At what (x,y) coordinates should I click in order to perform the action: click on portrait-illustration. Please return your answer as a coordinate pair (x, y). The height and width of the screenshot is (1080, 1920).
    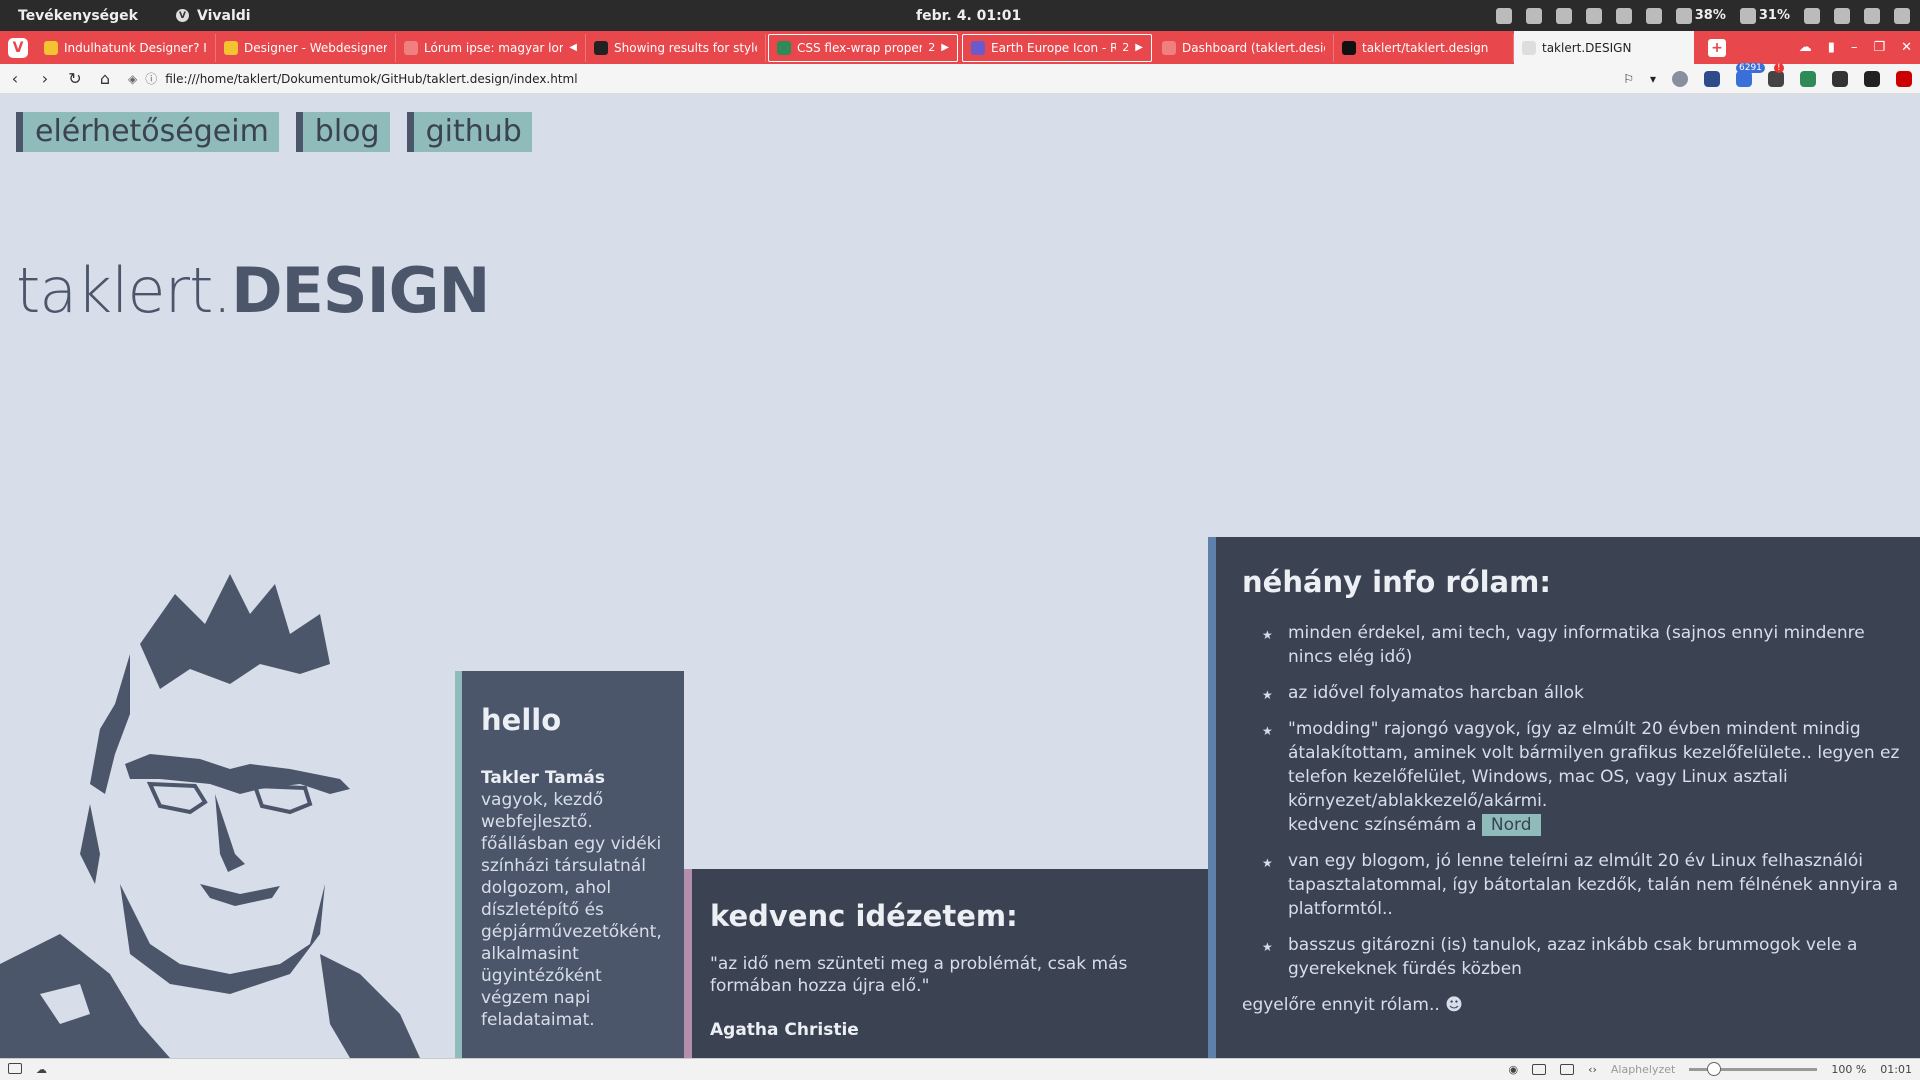
    Looking at the image, I should click on (210, 816).